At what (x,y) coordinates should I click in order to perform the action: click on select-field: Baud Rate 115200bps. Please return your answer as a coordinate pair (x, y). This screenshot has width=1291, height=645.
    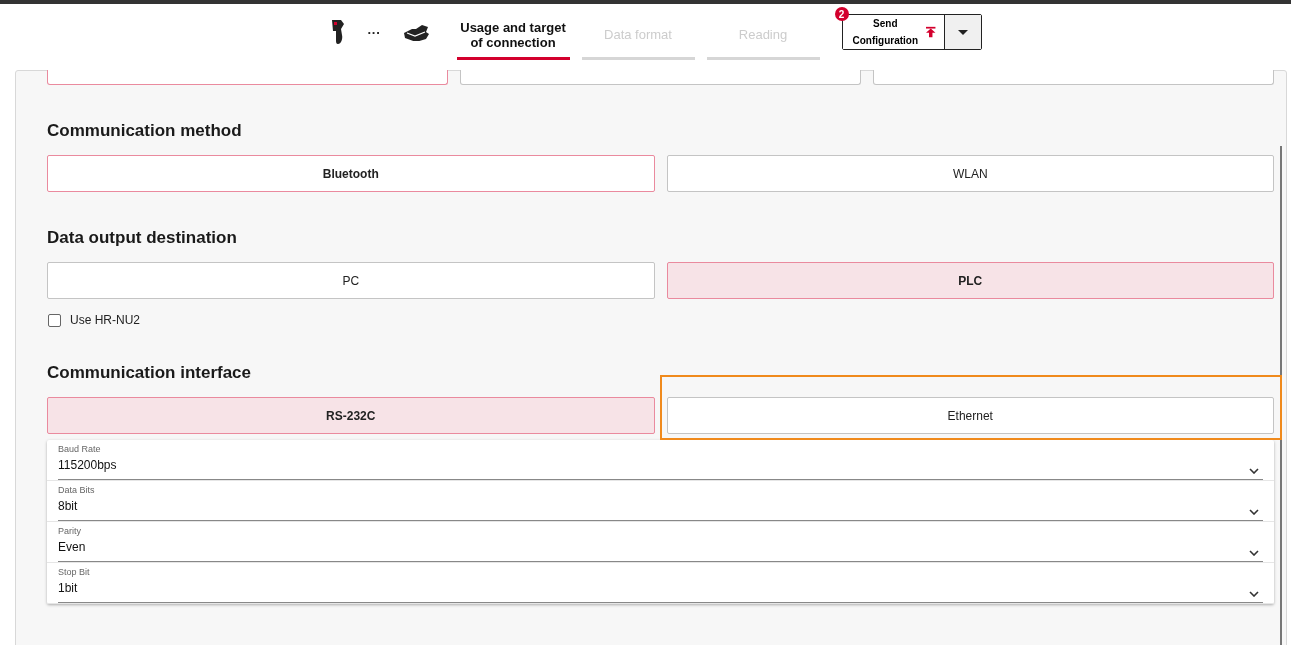
    Looking at the image, I should click on (660, 461).